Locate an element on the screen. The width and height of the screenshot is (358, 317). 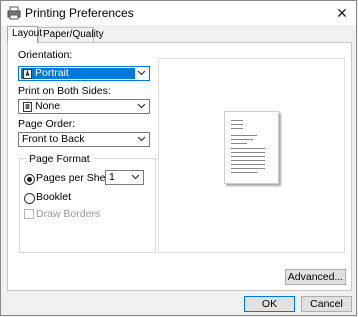
page-order-select: Front to Back is located at coordinates (84, 139).